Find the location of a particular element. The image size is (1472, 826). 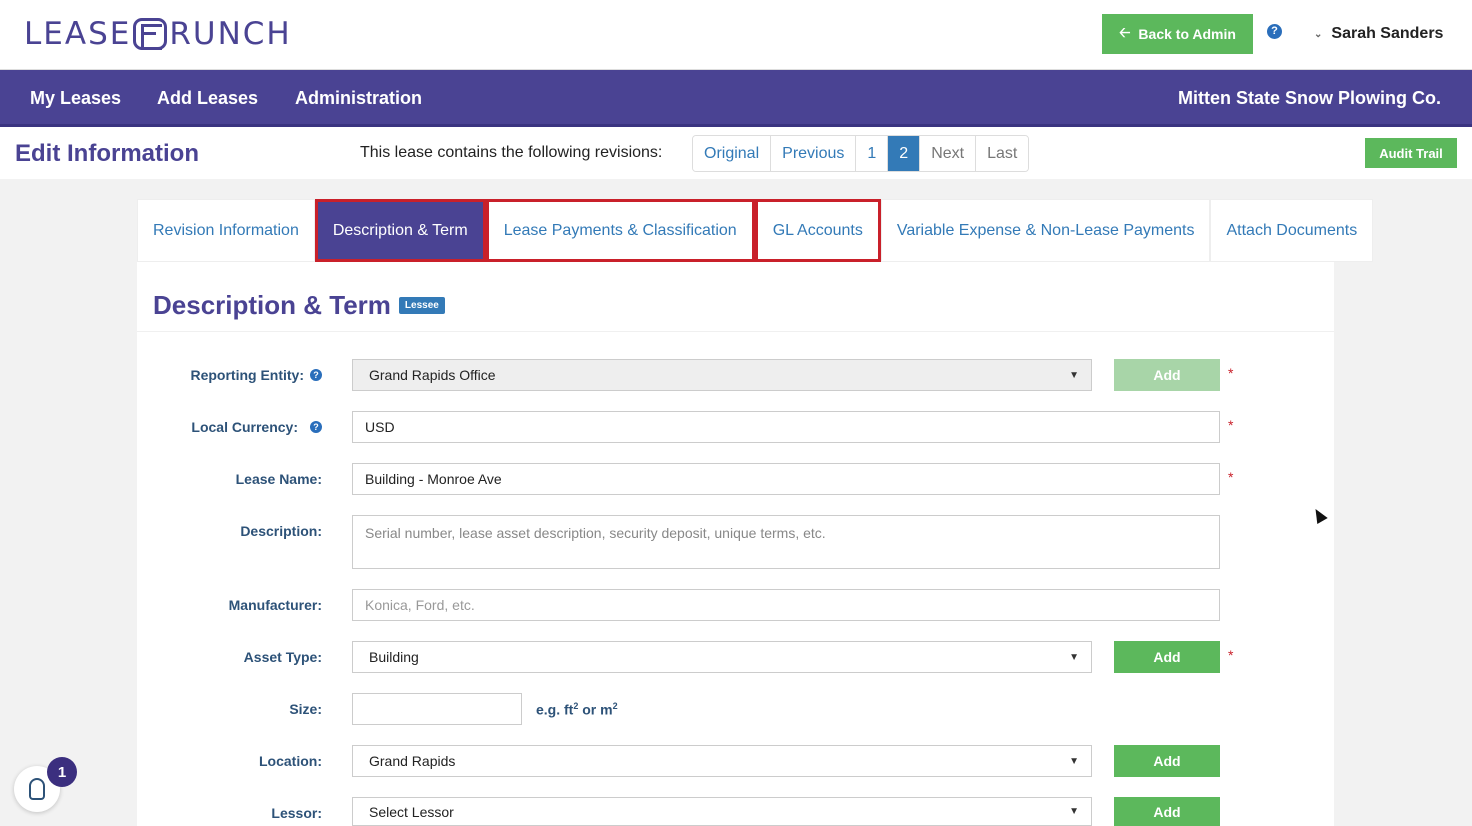

local-currency-input: USD is located at coordinates (786, 427).